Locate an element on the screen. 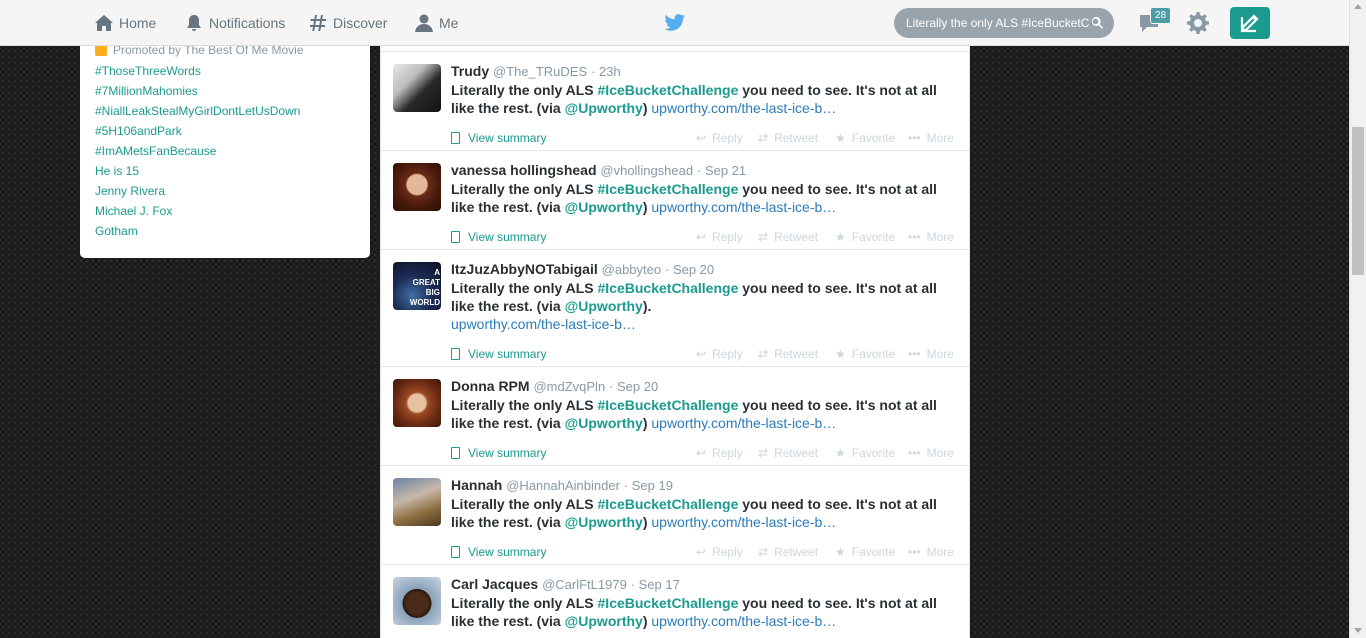  tweet-timestamp: · Sep 17 is located at coordinates (655, 584).